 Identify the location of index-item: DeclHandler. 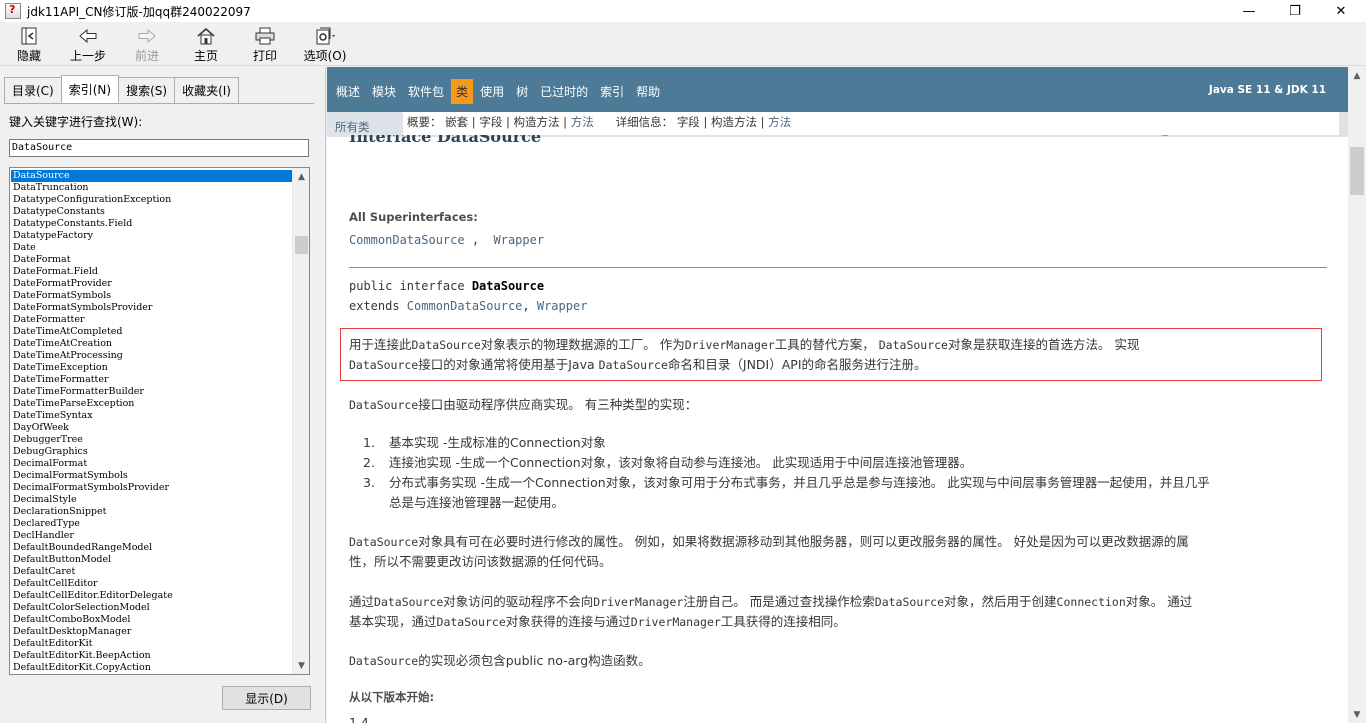
(151, 536).